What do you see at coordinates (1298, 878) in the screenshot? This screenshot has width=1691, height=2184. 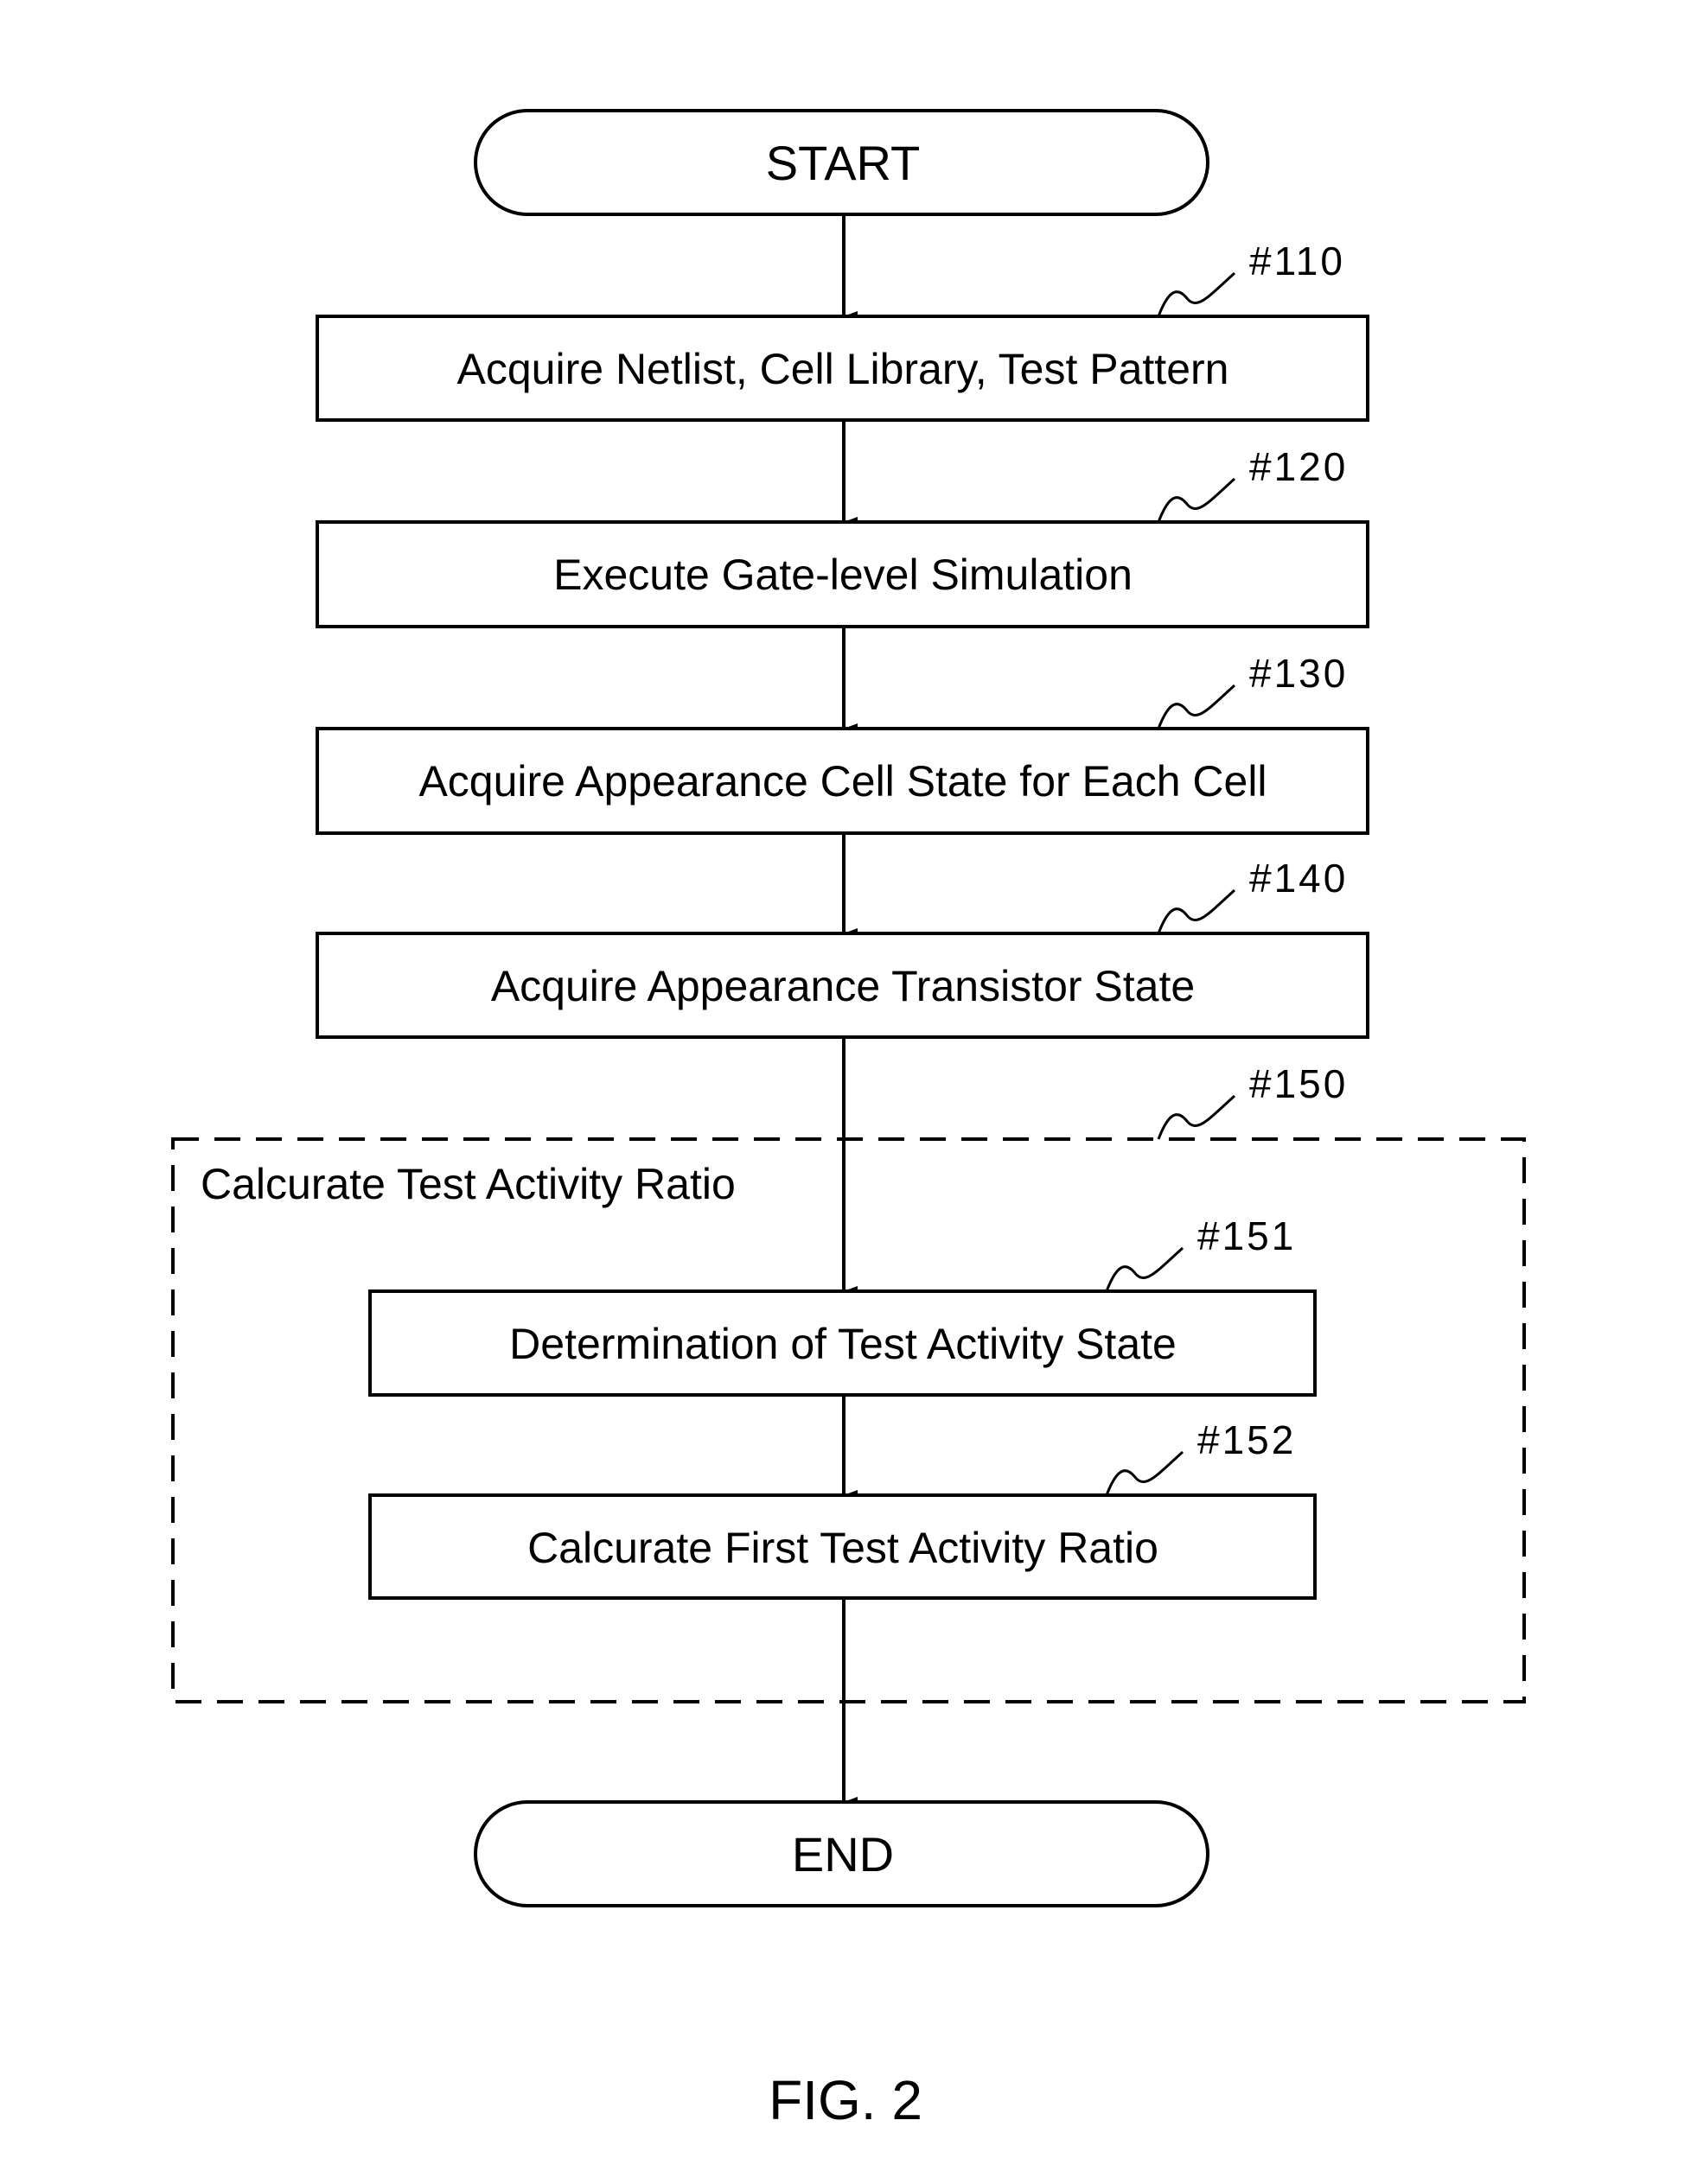 I see `step-140-ref: #140` at bounding box center [1298, 878].